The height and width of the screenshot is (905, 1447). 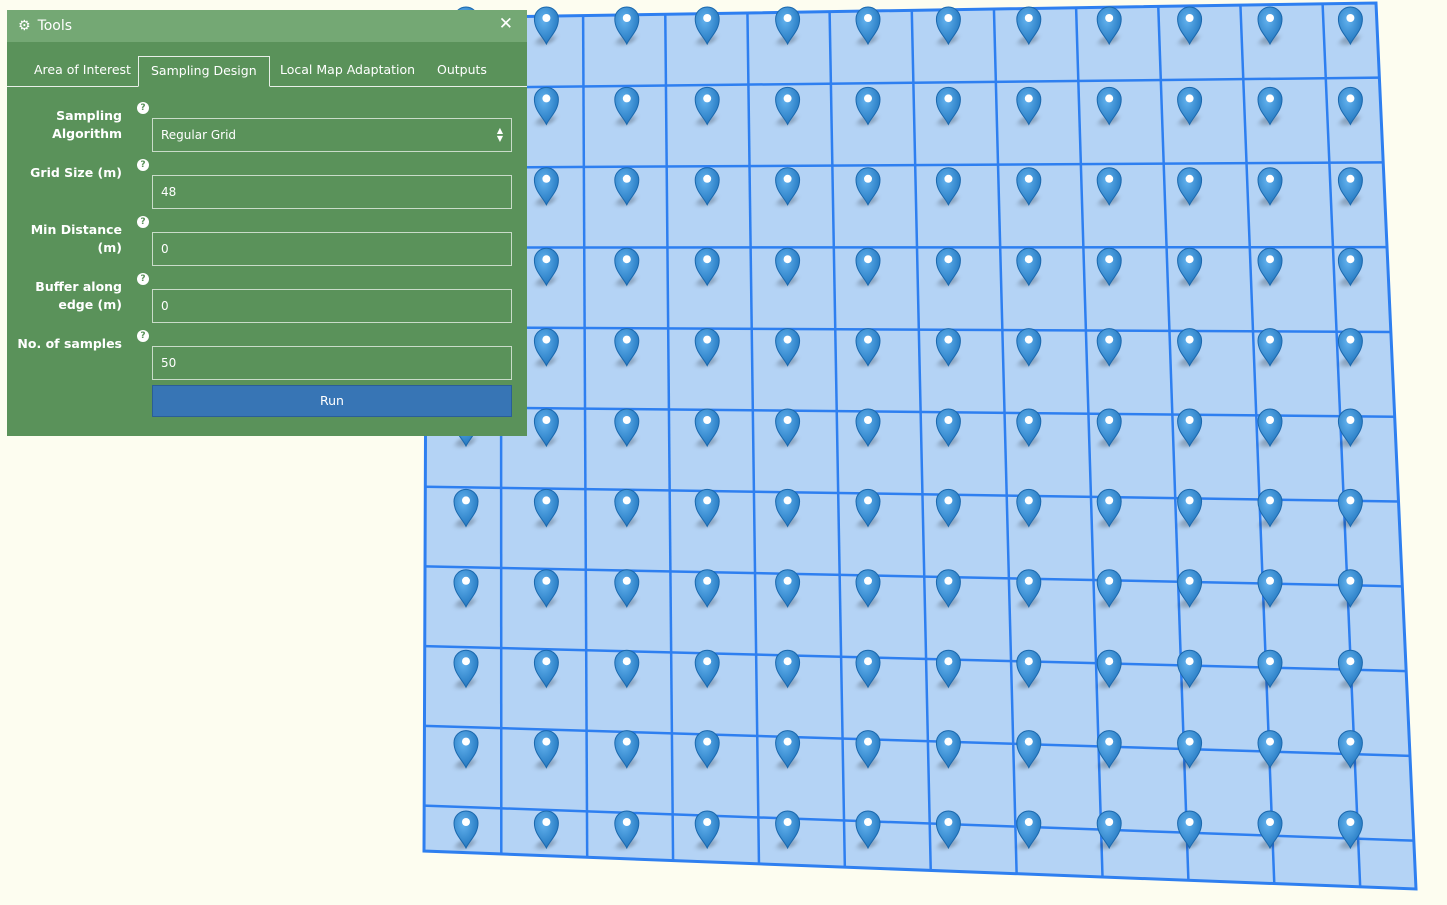 I want to click on samples-input: 50, so click(x=332, y=363).